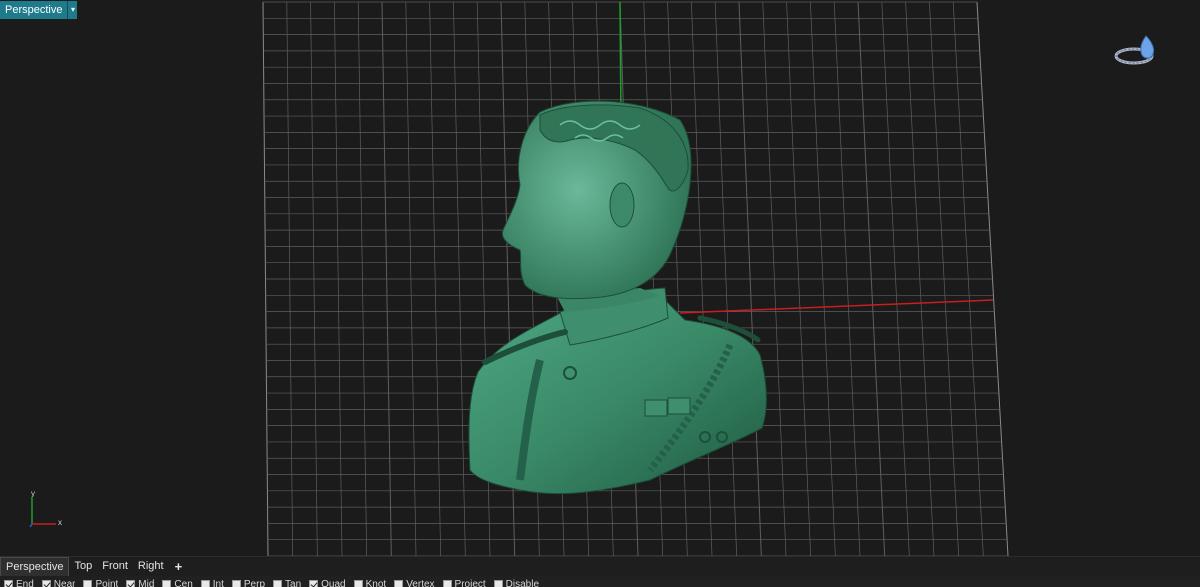 Image resolution: width=1200 pixels, height=587 pixels. I want to click on osnap-disable: Disable, so click(516, 581).